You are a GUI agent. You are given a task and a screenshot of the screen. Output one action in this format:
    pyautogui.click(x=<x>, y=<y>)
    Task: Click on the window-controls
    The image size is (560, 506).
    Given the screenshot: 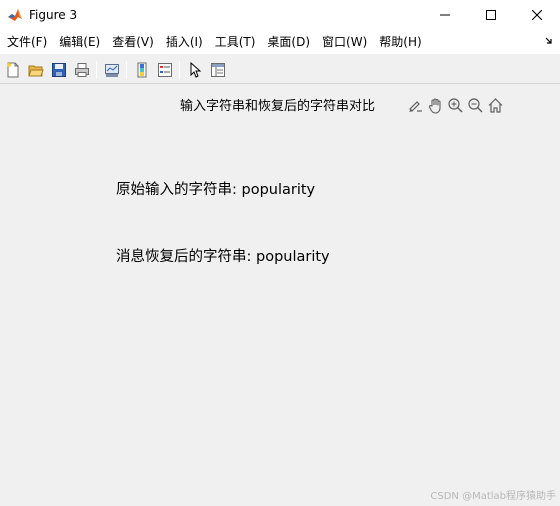 What is the action you would take?
    pyautogui.click(x=491, y=15)
    